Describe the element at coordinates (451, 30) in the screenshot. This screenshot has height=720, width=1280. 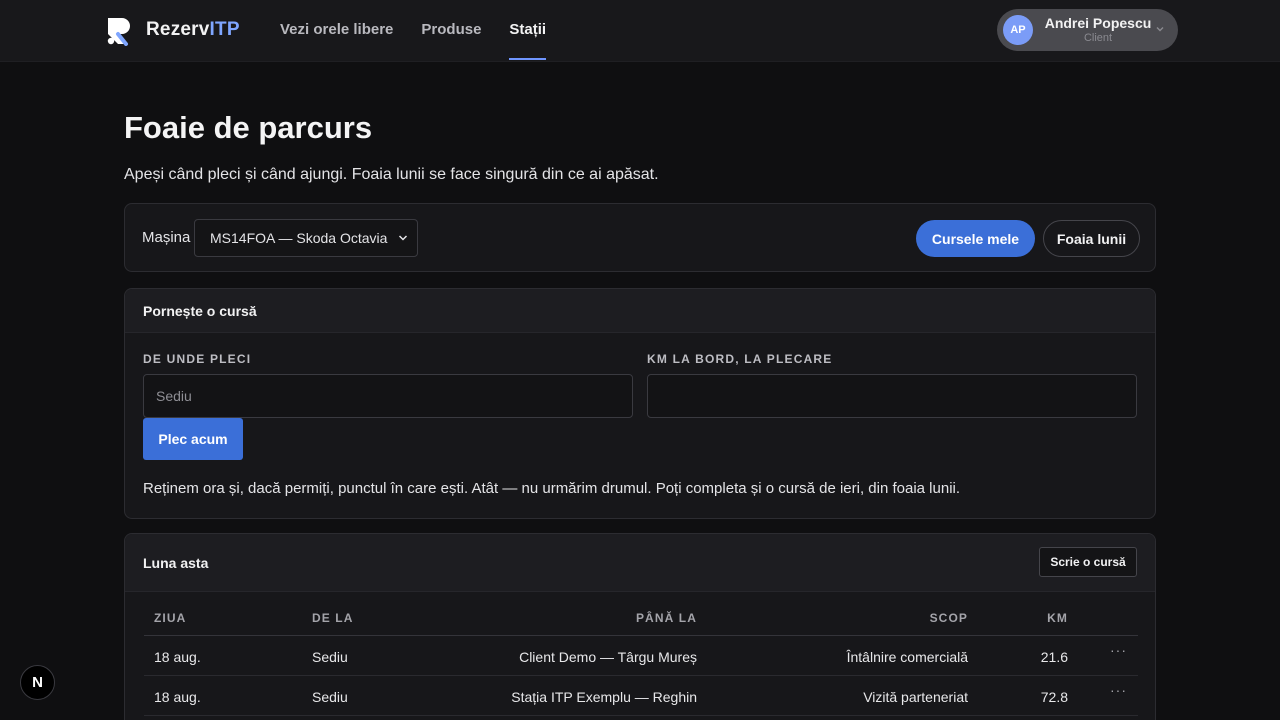
I see `nav-item-products: Produse` at that location.